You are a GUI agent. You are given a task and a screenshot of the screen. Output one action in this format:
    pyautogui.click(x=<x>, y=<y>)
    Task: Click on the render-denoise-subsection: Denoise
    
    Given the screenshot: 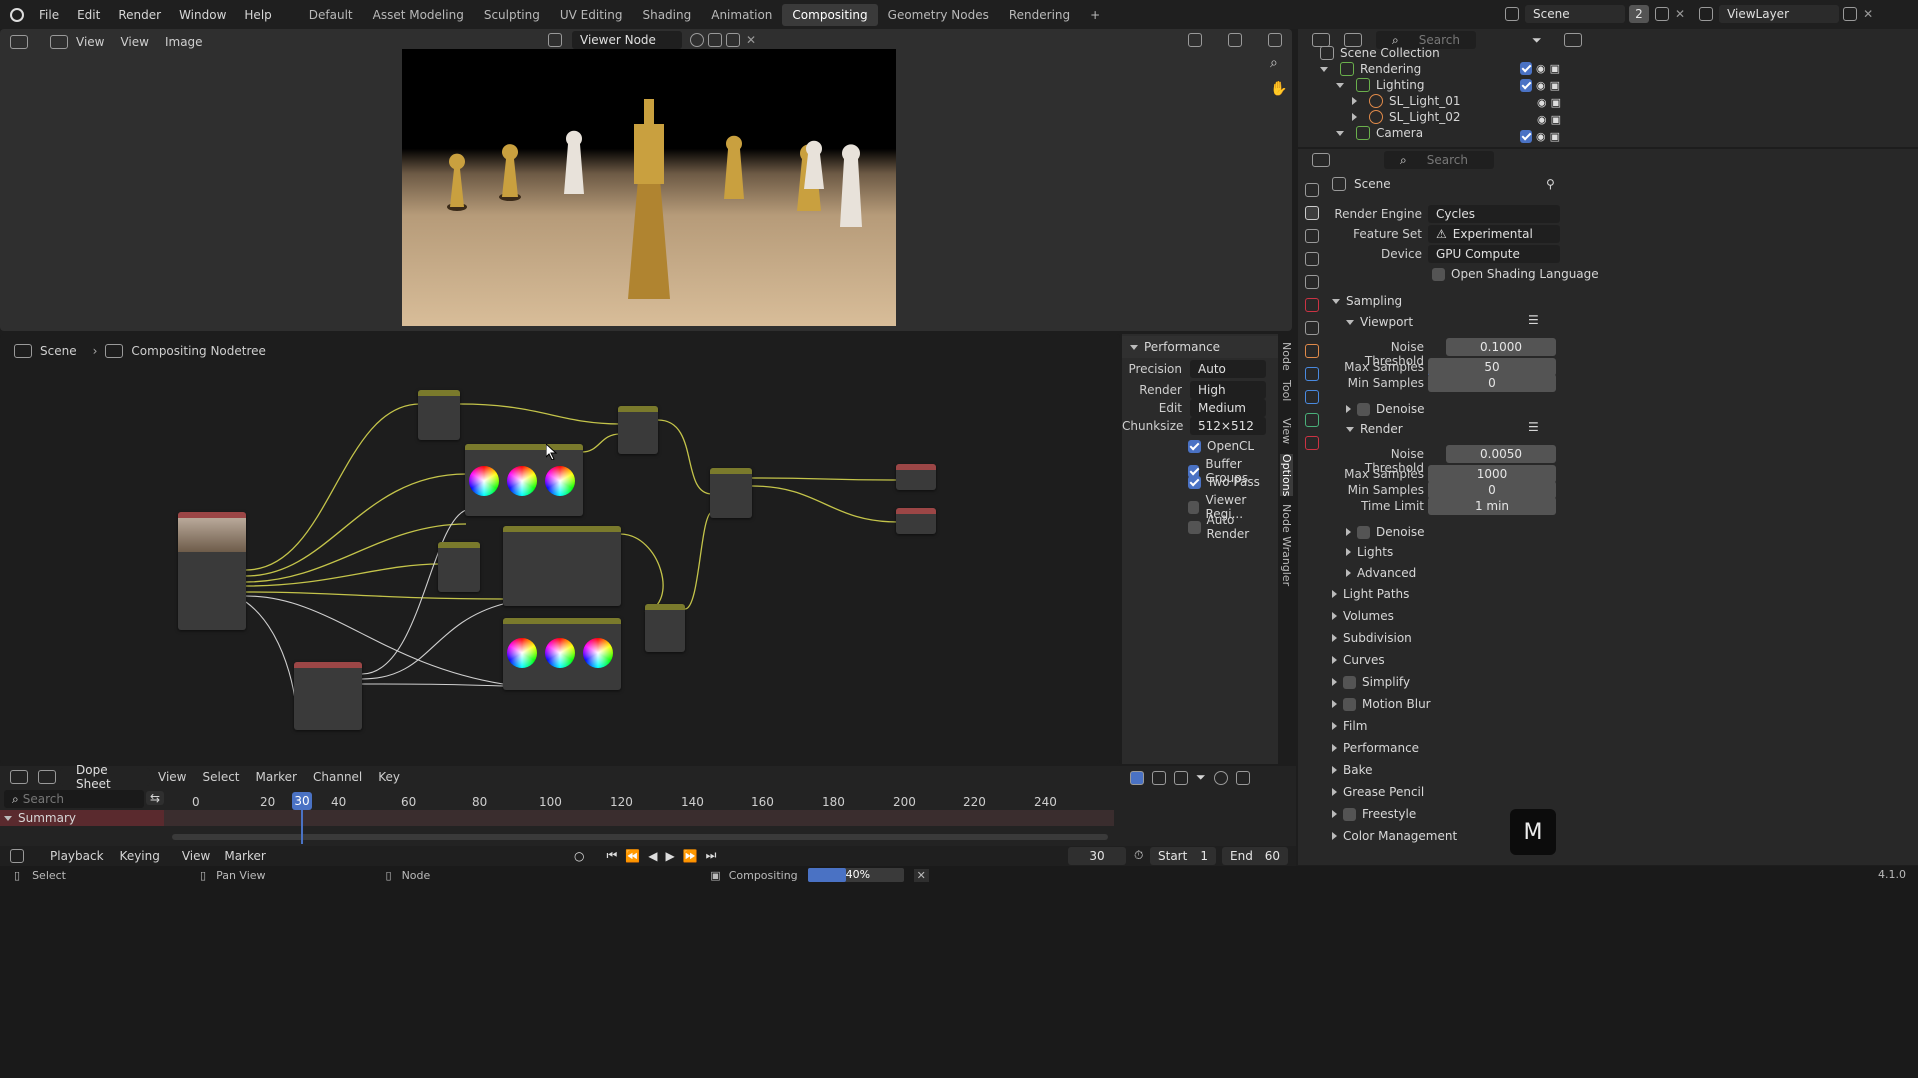 What is the action you would take?
    pyautogui.click(x=1451, y=532)
    